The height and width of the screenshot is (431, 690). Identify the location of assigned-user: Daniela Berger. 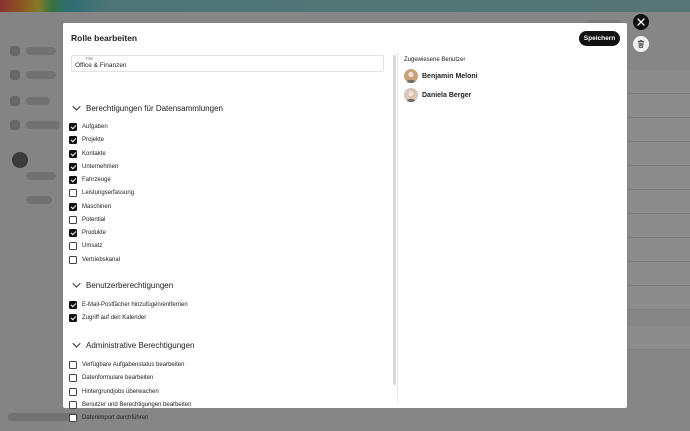
(437, 95).